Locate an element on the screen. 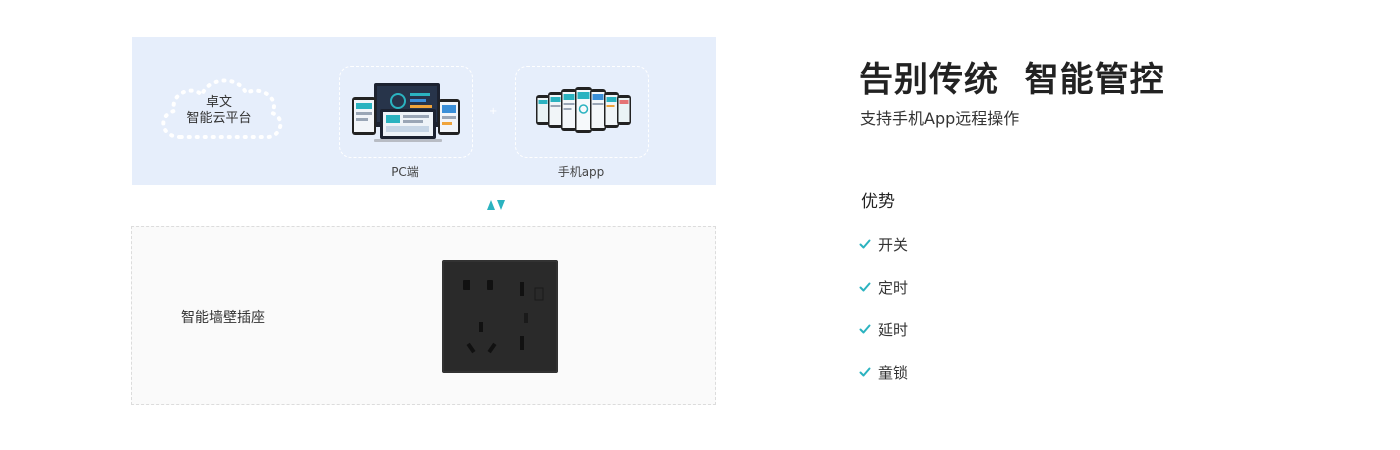  advantage-label: 童锁 is located at coordinates (893, 372).